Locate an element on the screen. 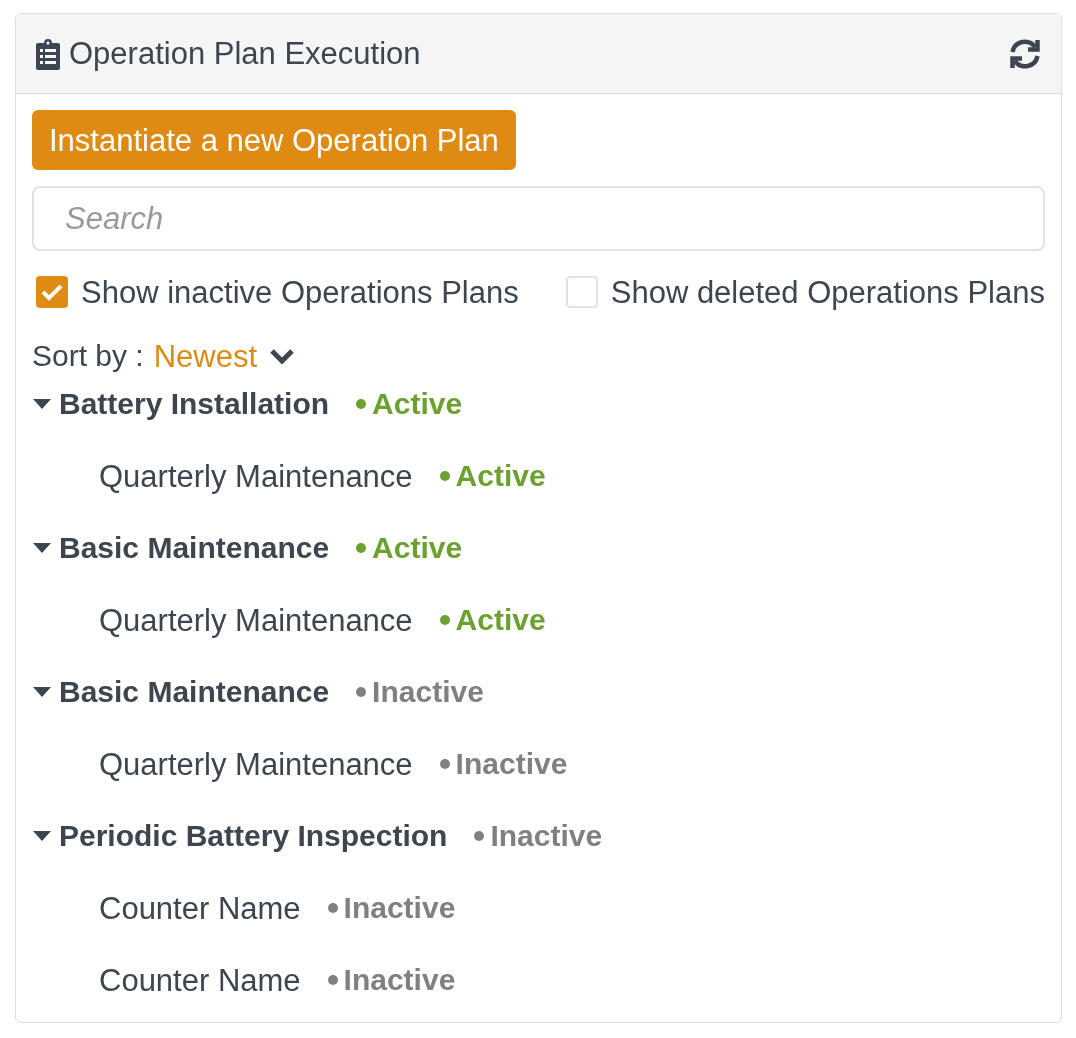 The height and width of the screenshot is (1038, 1076). refresh-button is located at coordinates (1025, 53).